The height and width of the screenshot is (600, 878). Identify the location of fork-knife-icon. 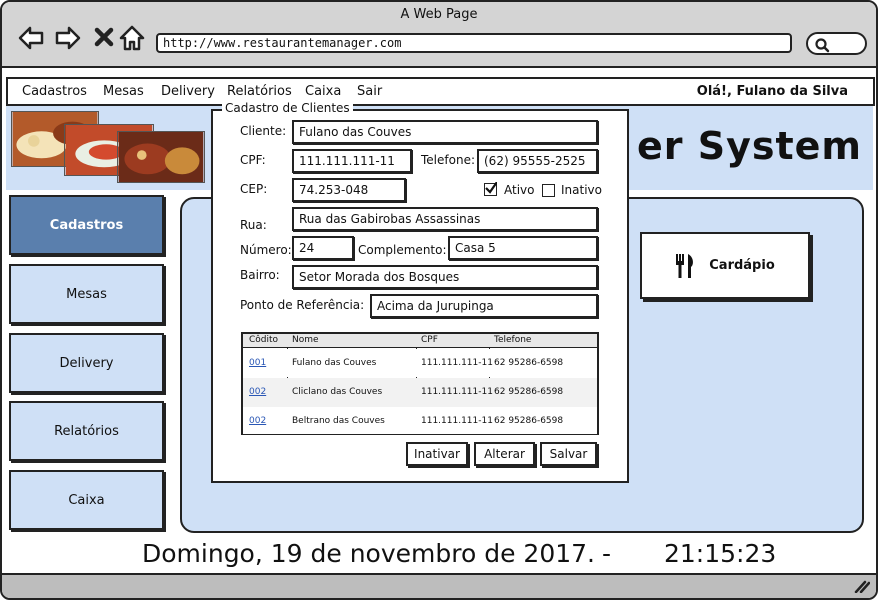
(685, 265).